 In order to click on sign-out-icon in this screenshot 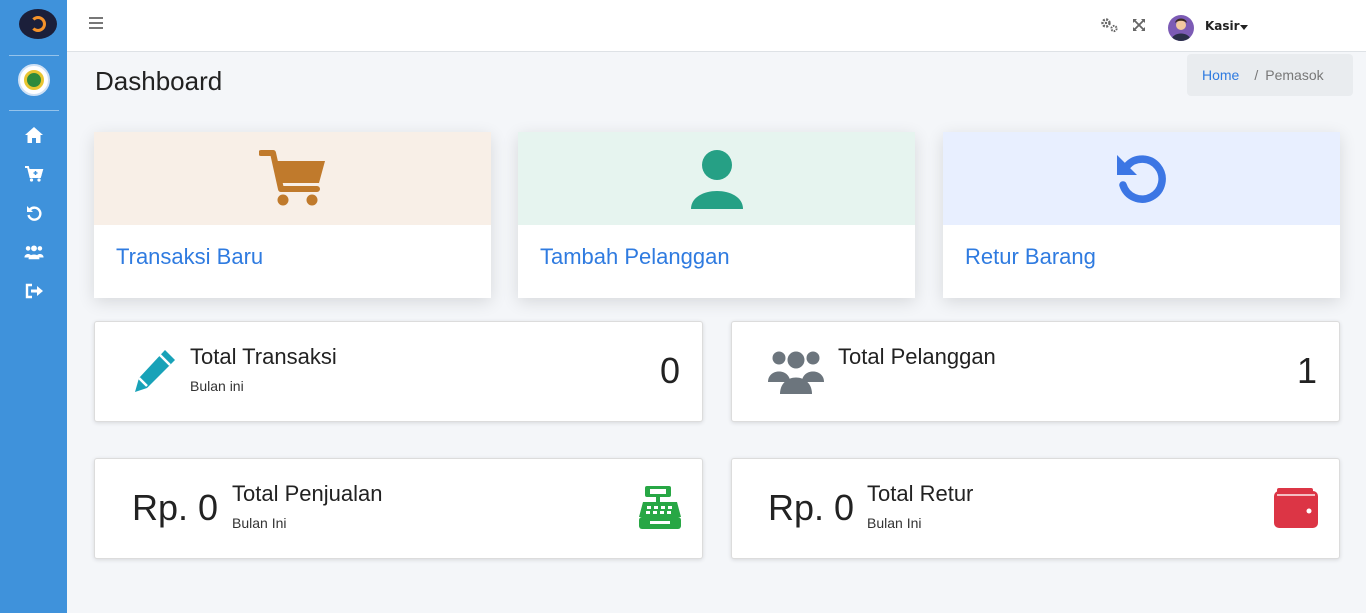, I will do `click(34, 291)`.